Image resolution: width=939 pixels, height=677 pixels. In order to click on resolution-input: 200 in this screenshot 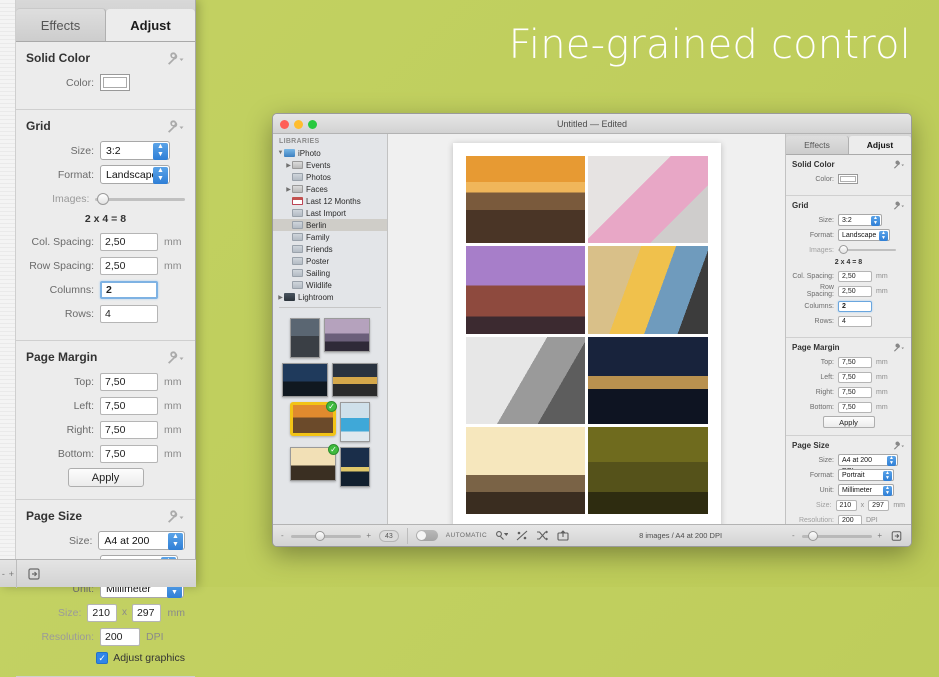, I will do `click(120, 636)`.